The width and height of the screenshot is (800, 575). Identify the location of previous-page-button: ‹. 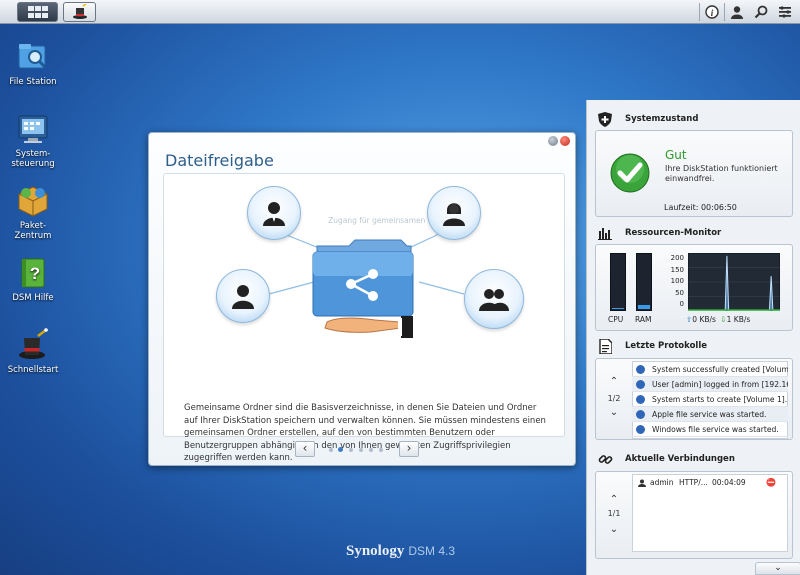
(305, 449).